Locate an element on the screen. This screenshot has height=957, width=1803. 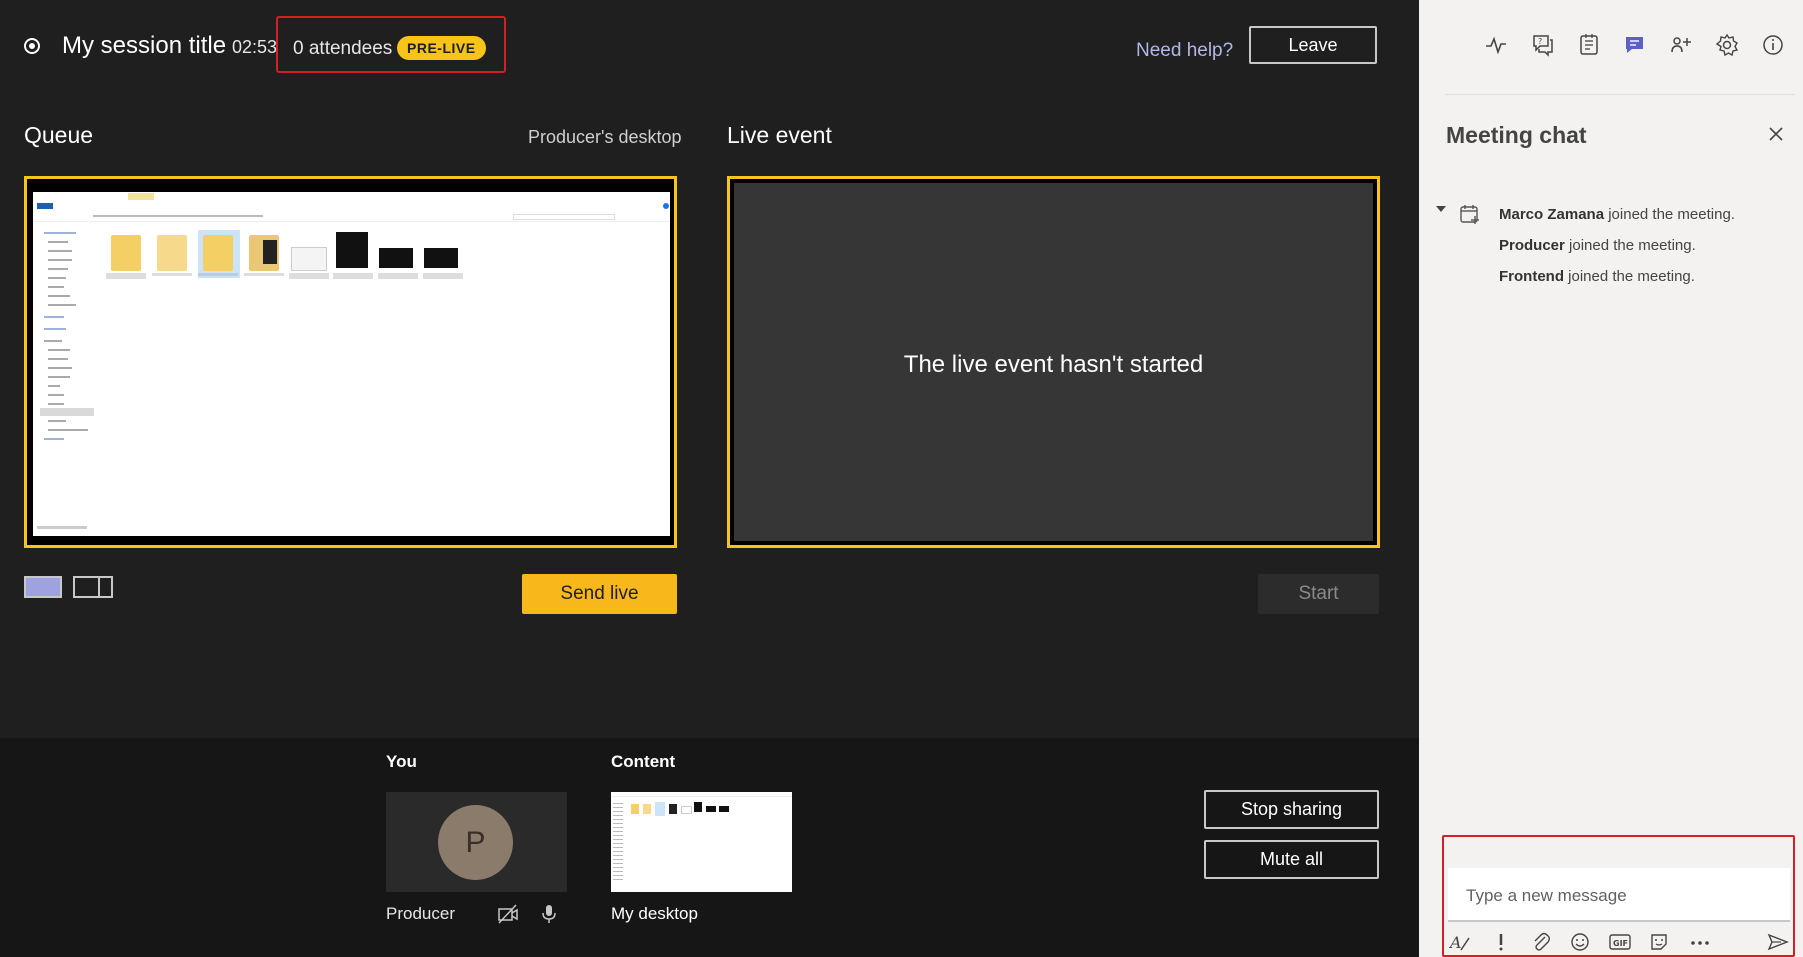
chevron-down-icon is located at coordinates (1441, 209).